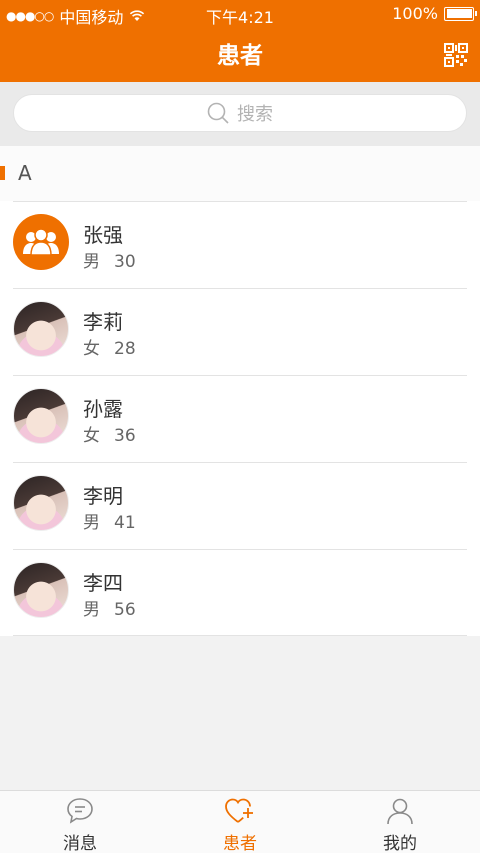 The image size is (480, 853). Describe the element at coordinates (240, 592) in the screenshot. I see `patient-row: 李四 男 56` at that location.